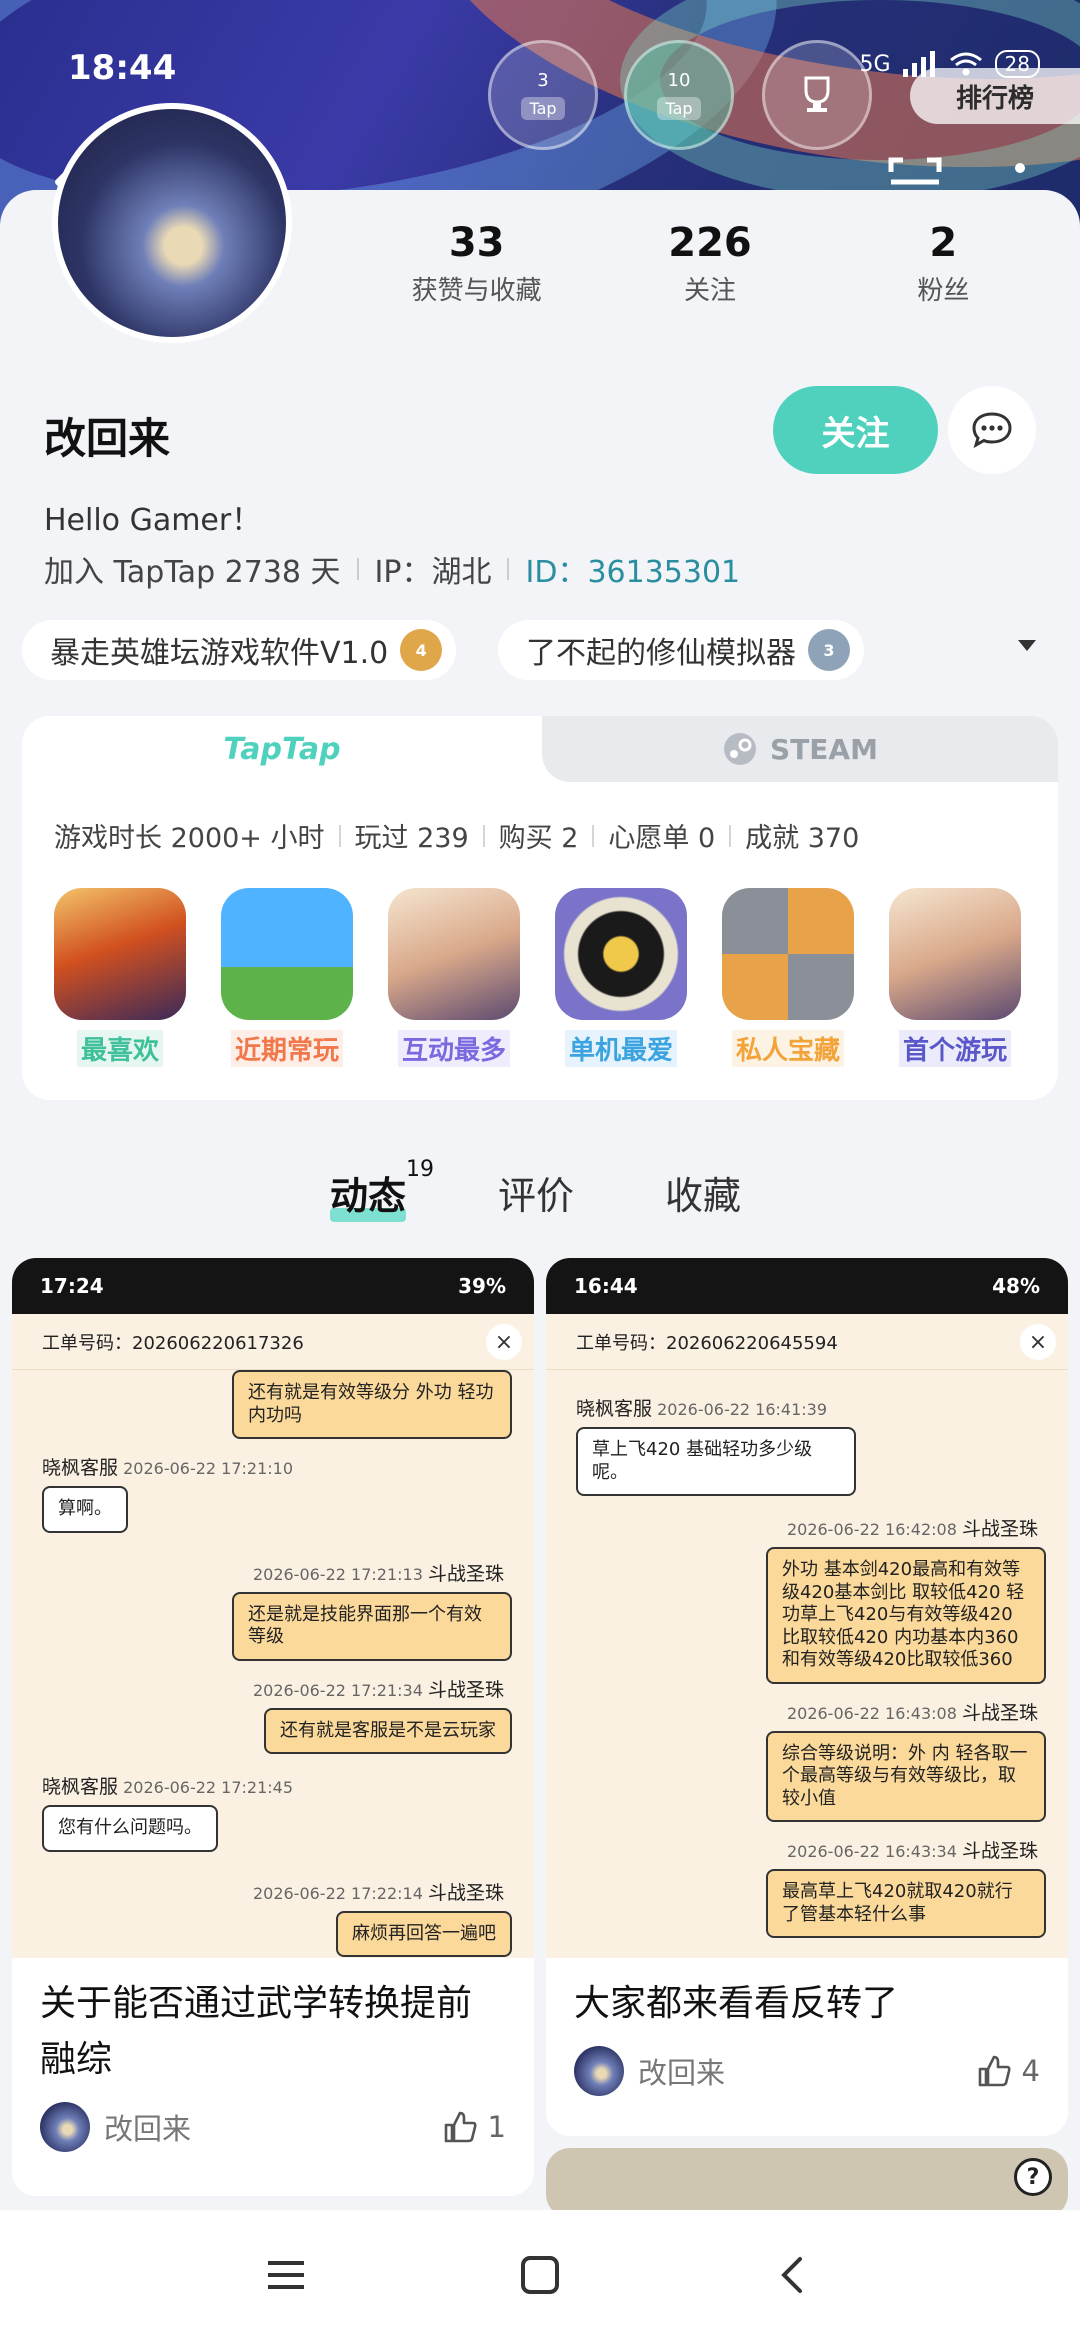  What do you see at coordinates (620, 1048) in the screenshot?
I see `game-label: 单机最爱` at bounding box center [620, 1048].